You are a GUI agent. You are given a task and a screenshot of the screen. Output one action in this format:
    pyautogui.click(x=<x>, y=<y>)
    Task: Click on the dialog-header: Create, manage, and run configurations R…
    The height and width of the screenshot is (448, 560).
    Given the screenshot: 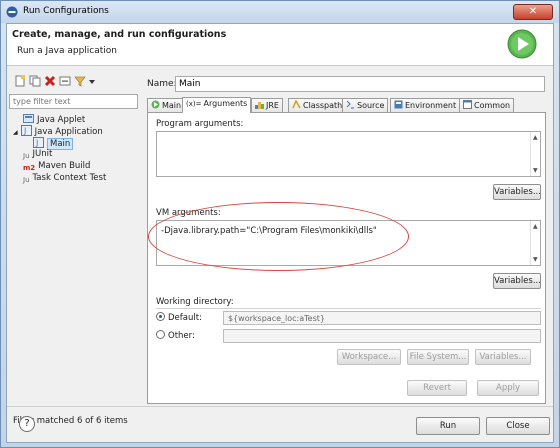 What is the action you would take?
    pyautogui.click(x=280, y=45)
    